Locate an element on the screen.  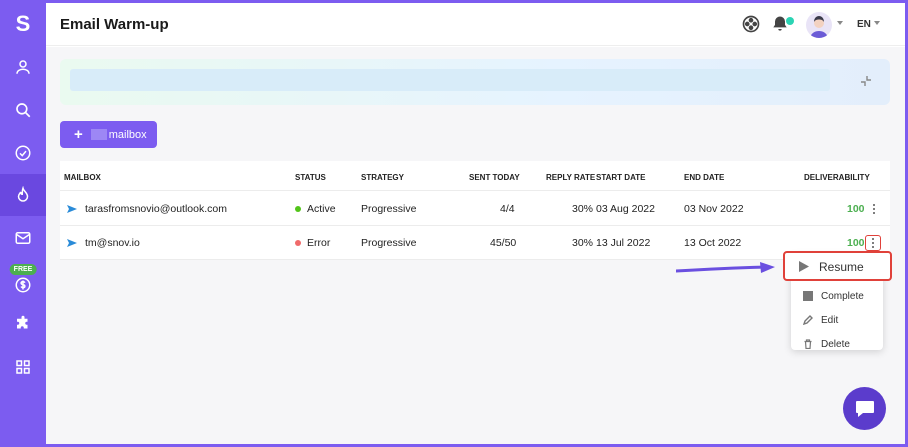
notification-dot is located at coordinates (790, 21).